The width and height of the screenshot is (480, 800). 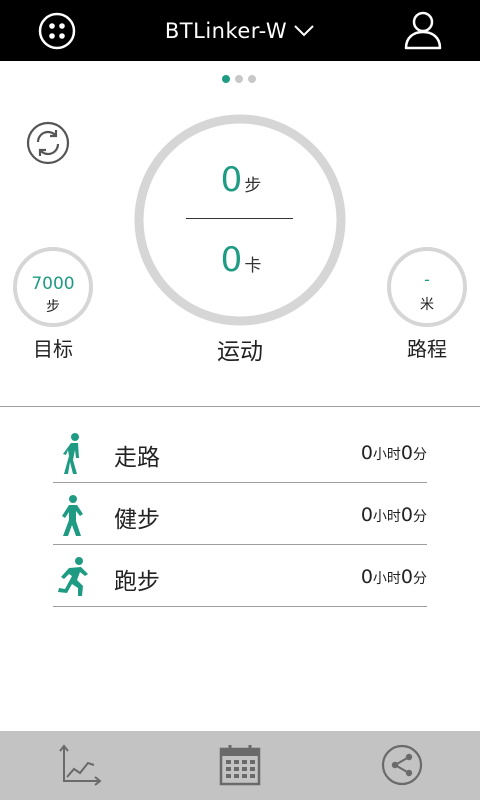 I want to click on activity-name: 跑步, so click(x=137, y=582).